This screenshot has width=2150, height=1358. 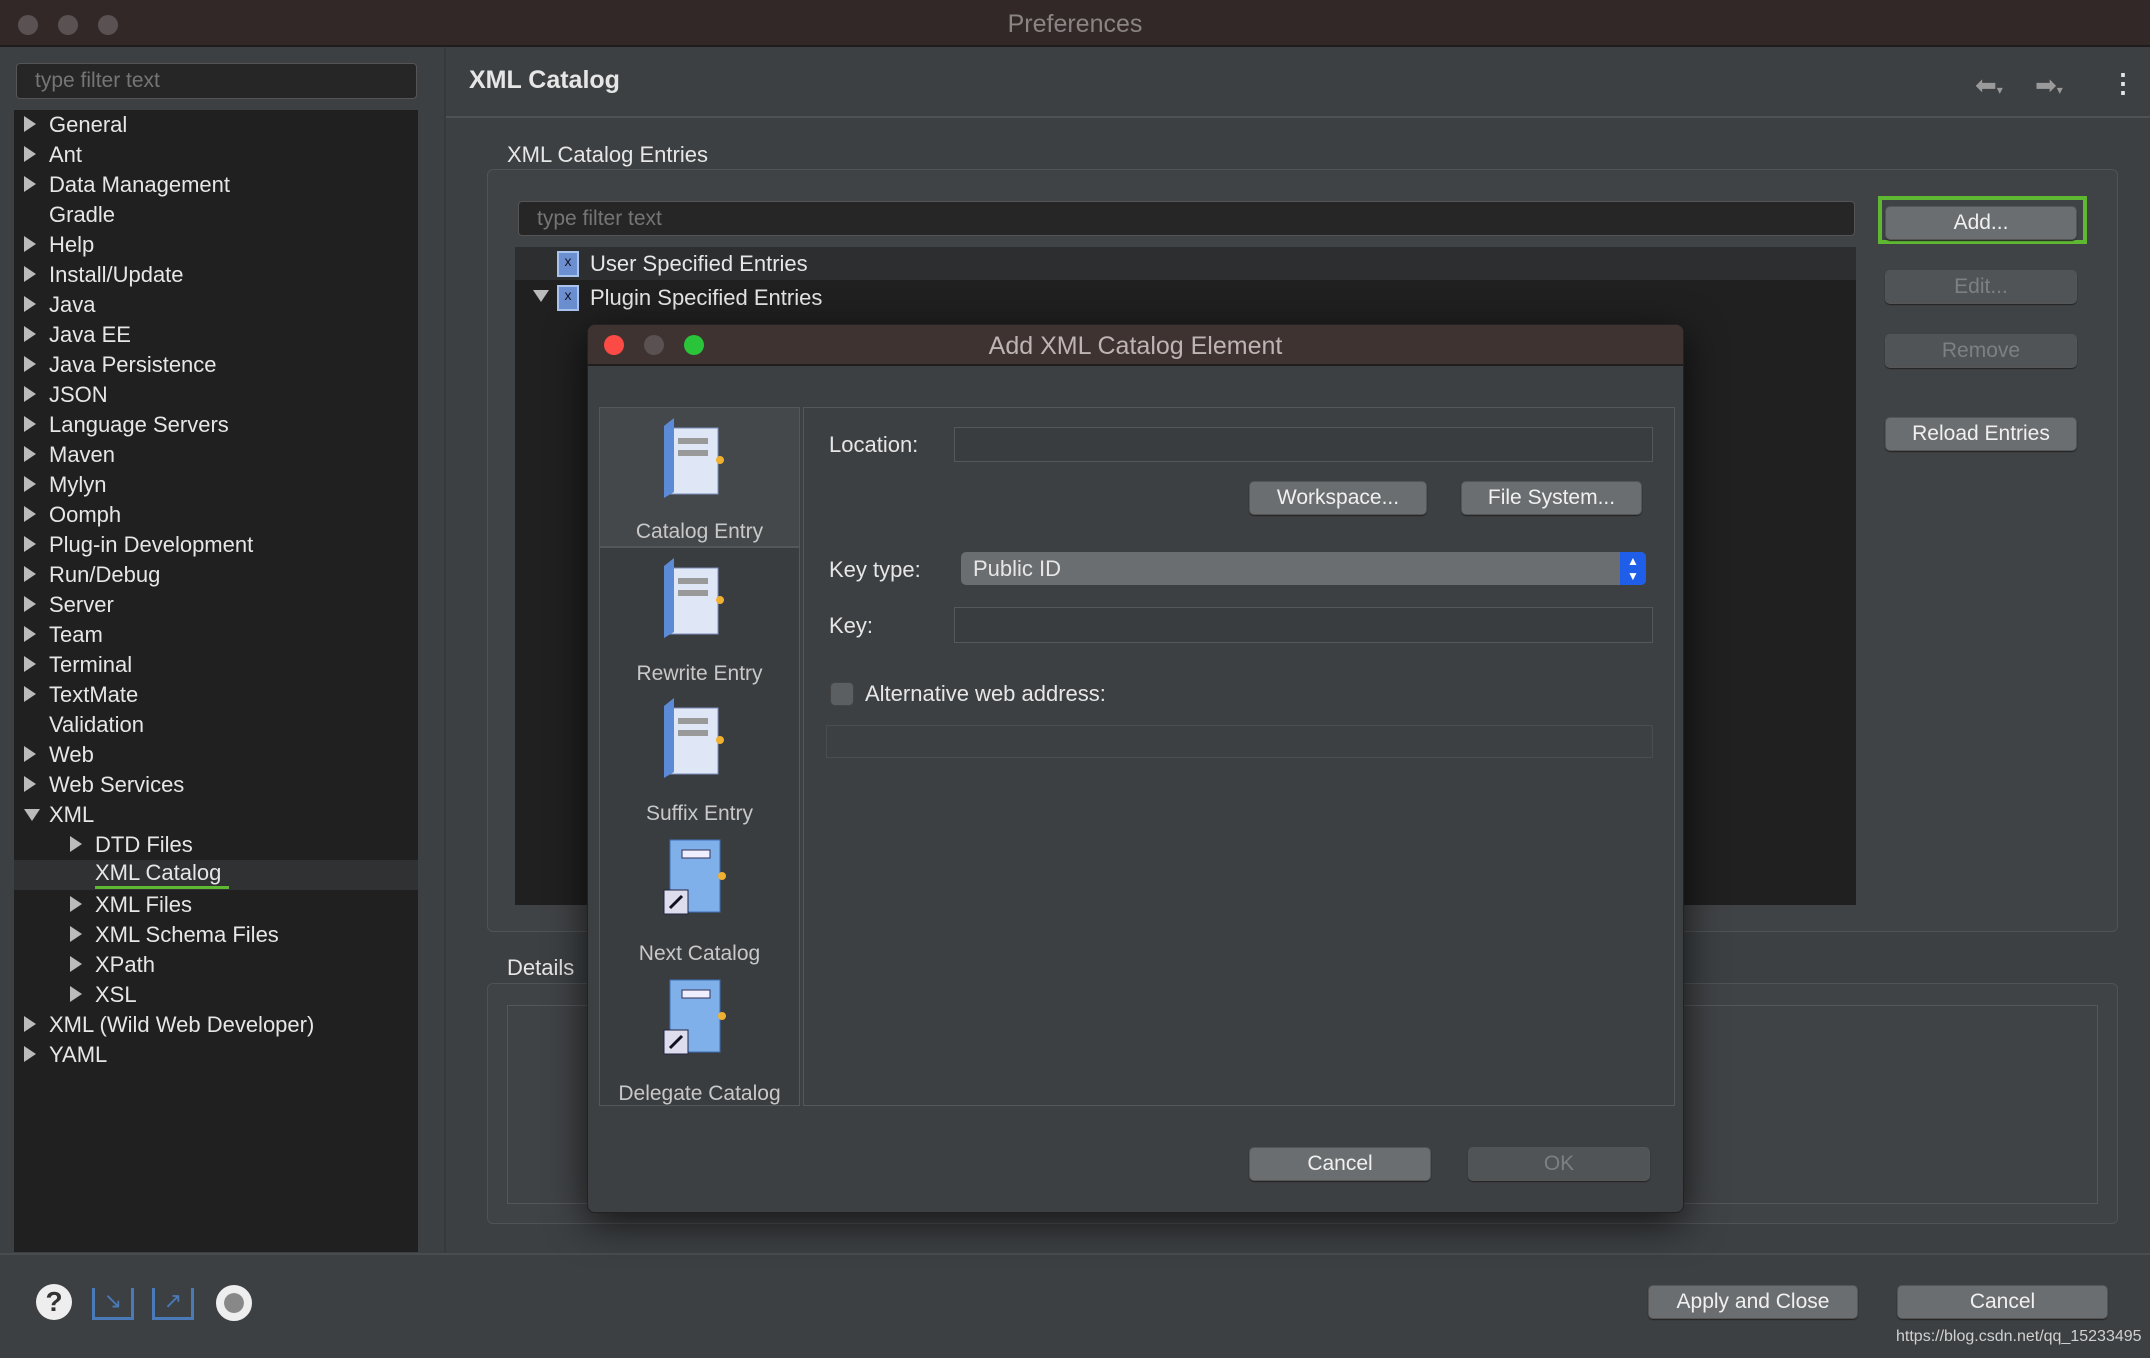 What do you see at coordinates (216, 275) in the screenshot?
I see `sidebar-item: Install/Update` at bounding box center [216, 275].